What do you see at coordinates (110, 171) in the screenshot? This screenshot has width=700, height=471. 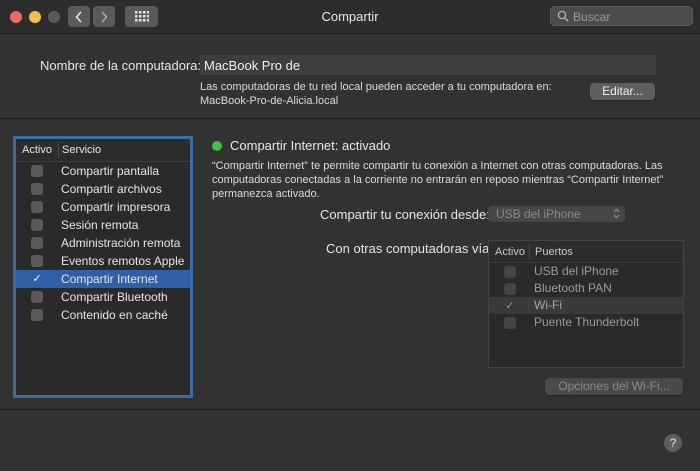 I see `service-label: Compartir pantalla` at bounding box center [110, 171].